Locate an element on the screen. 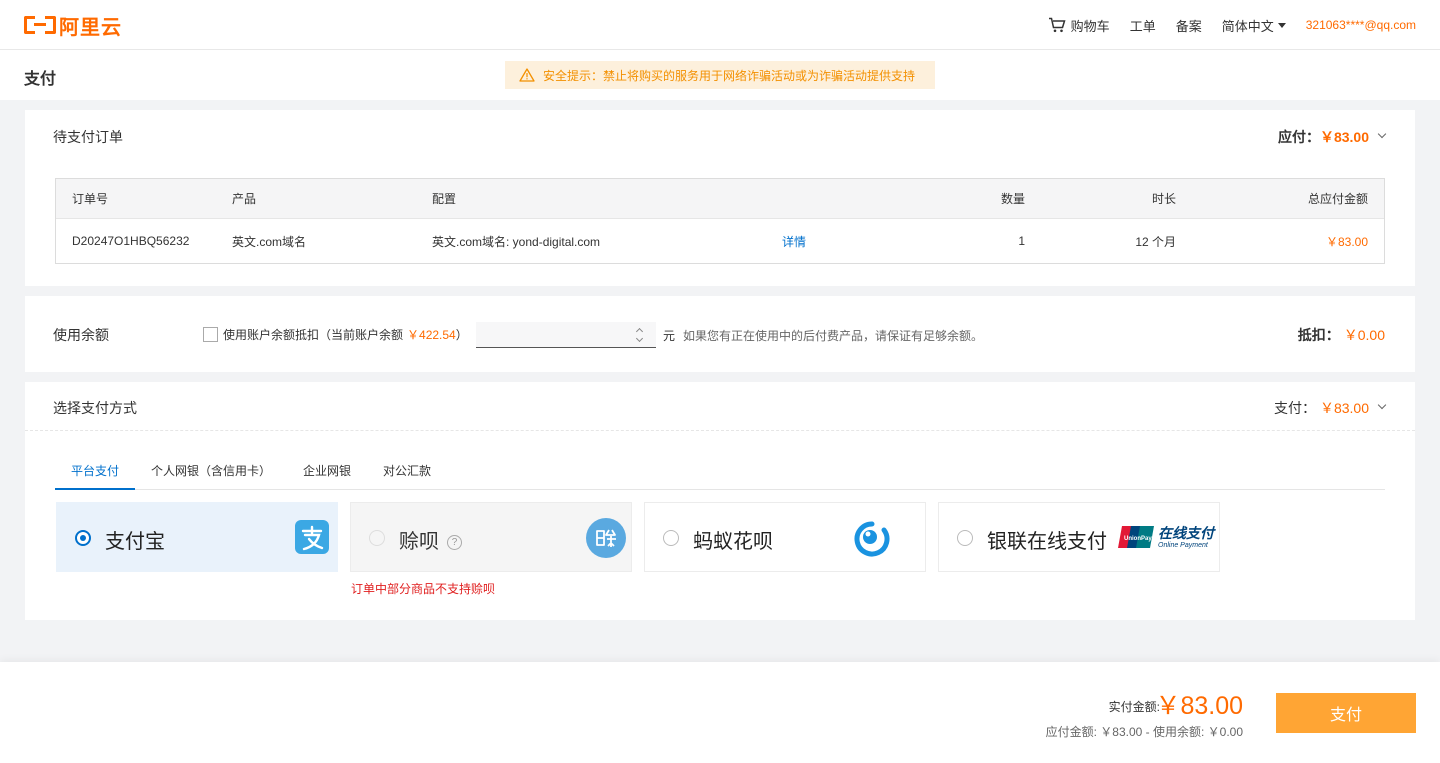  shebei-icon is located at coordinates (606, 538).